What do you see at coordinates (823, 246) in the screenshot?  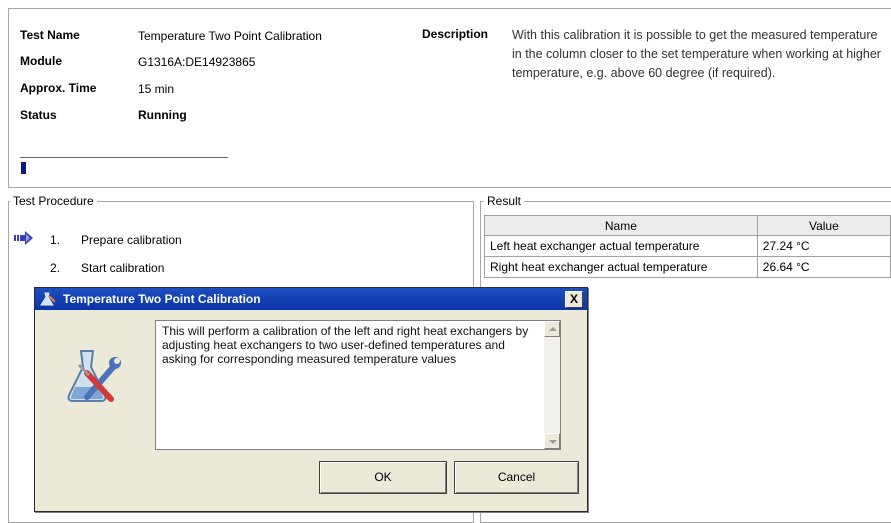 I see `table-cell-value: 27.24 °C` at bounding box center [823, 246].